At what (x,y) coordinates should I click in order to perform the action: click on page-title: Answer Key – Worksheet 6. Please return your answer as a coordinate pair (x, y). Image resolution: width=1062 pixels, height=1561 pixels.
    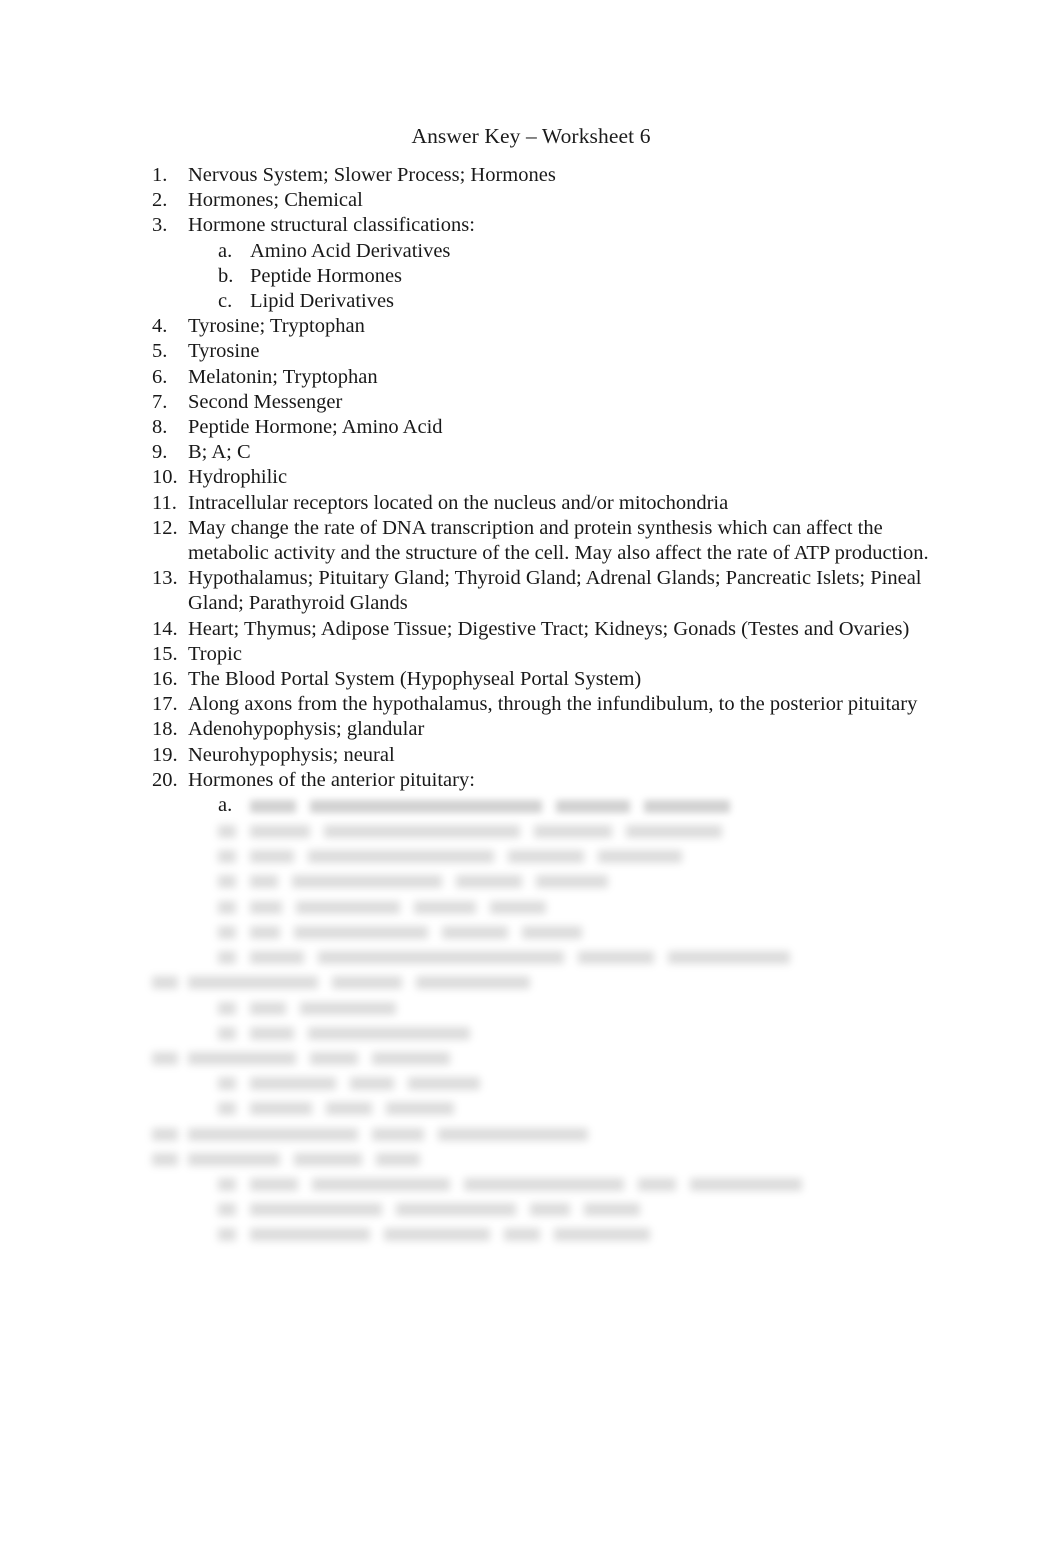
    Looking at the image, I should click on (531, 136).